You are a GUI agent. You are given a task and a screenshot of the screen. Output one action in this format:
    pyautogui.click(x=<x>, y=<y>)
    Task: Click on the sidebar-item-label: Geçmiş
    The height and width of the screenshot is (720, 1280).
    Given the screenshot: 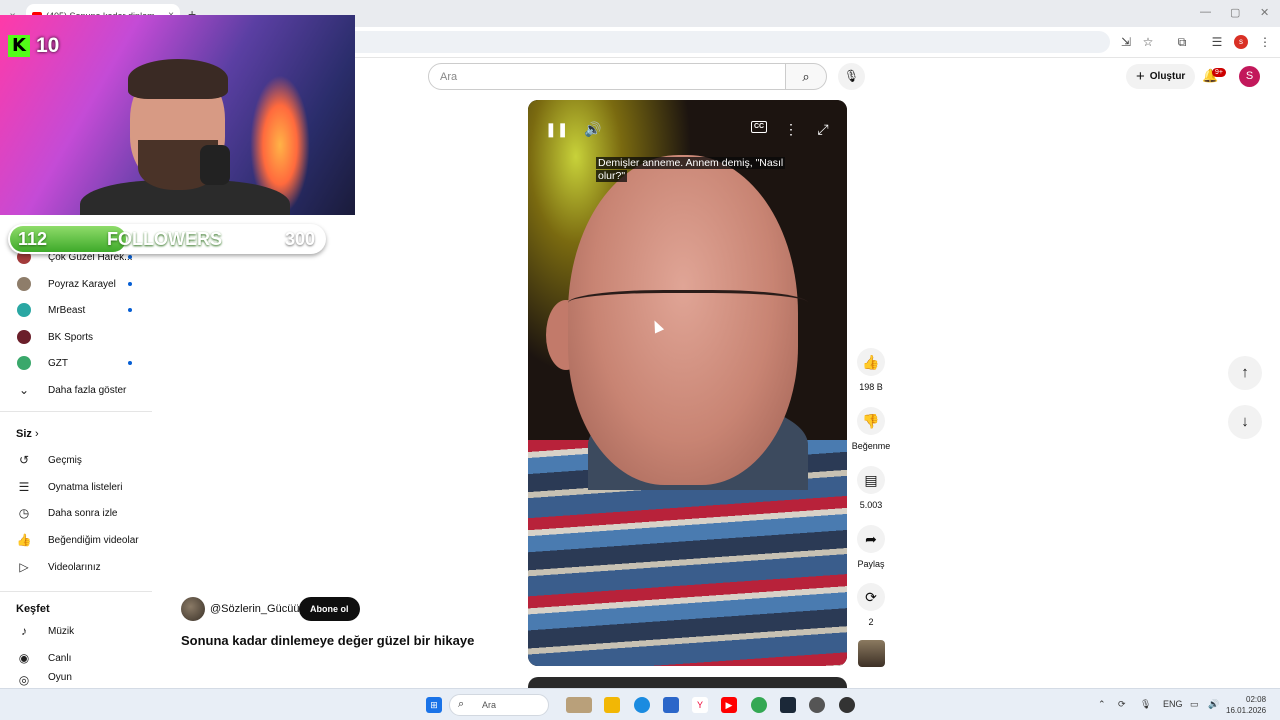 What is the action you would take?
    pyautogui.click(x=65, y=460)
    